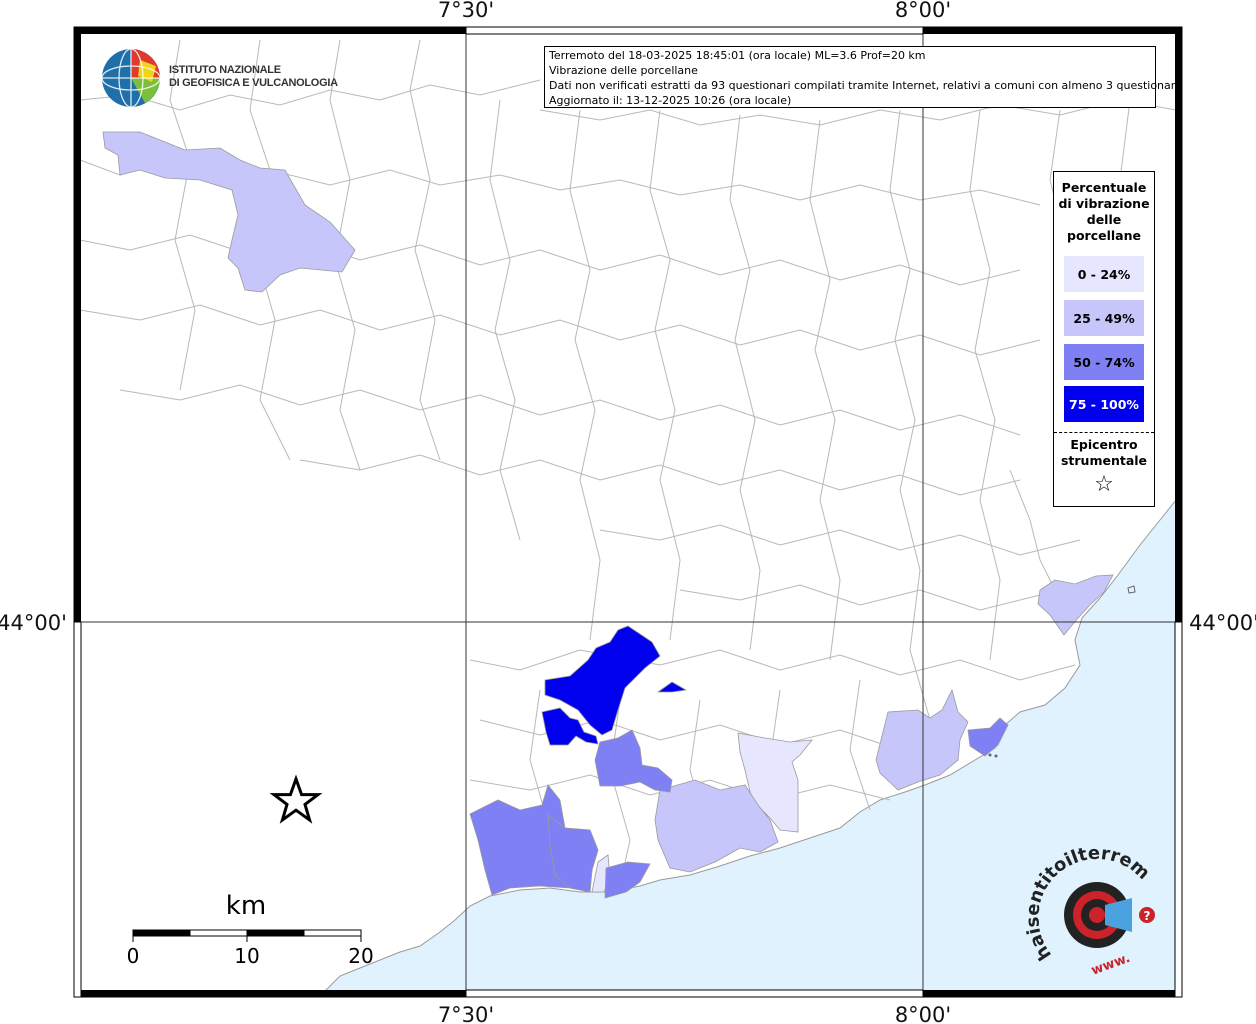 The height and width of the screenshot is (1024, 1256). Describe the element at coordinates (1104, 318) in the screenshot. I see `legend-item-25-49: 25 - 49%` at that location.